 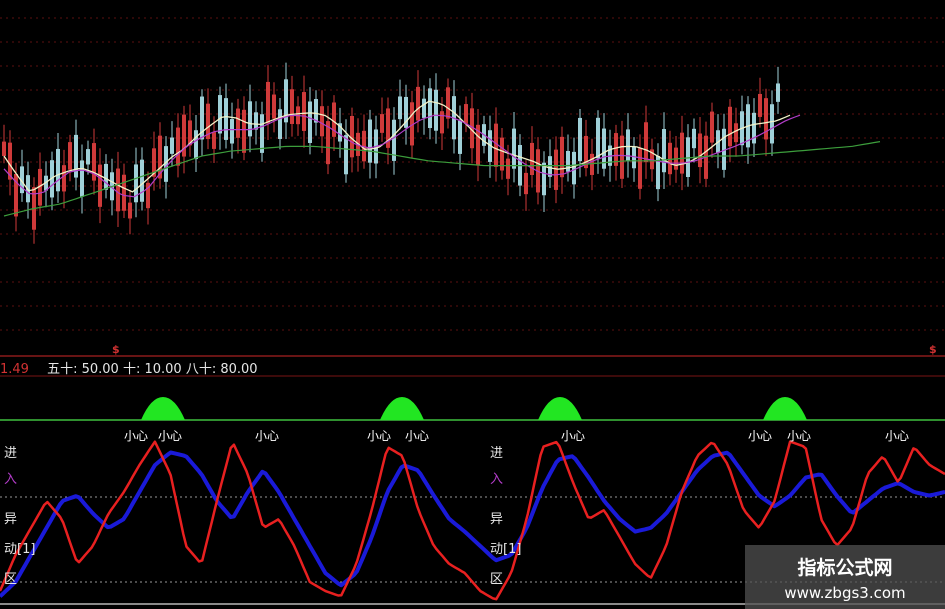 What do you see at coordinates (516, 436) in the screenshot?
I see `caution-labels: 小心 小心 小心 小心 小心 小心 小心 小心 小心` at bounding box center [516, 436].